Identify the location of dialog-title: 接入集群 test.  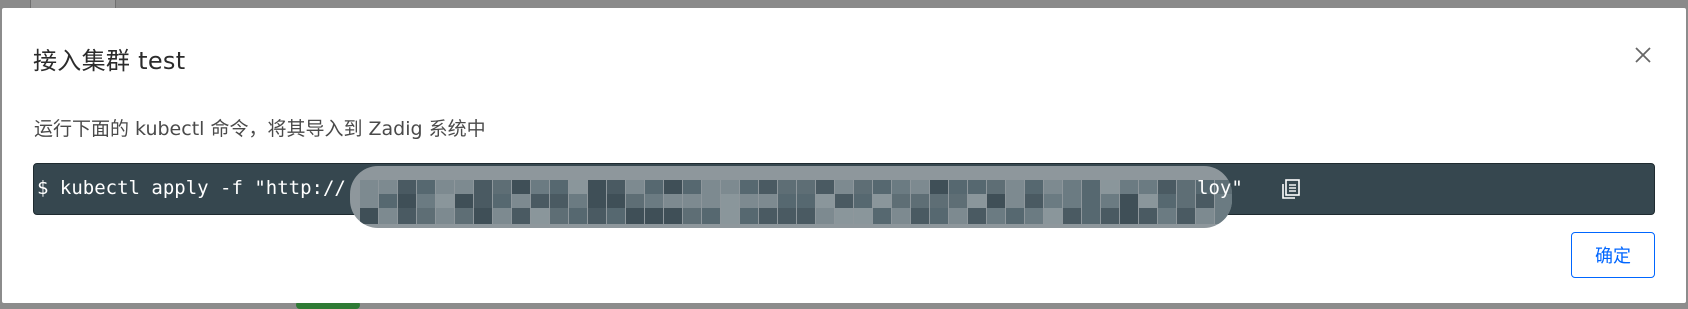
(109, 61).